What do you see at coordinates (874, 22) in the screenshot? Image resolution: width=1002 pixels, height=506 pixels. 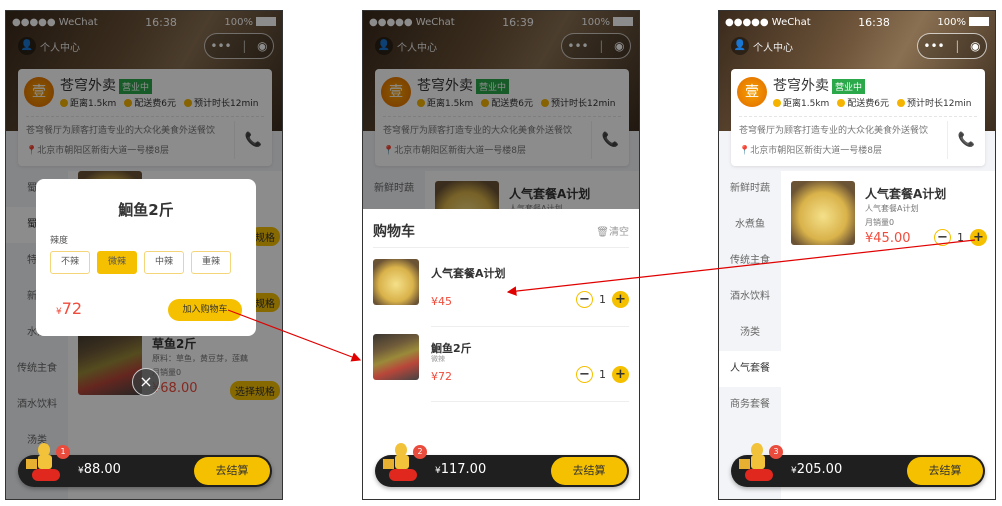 I see `status-time: 16:38` at bounding box center [874, 22].